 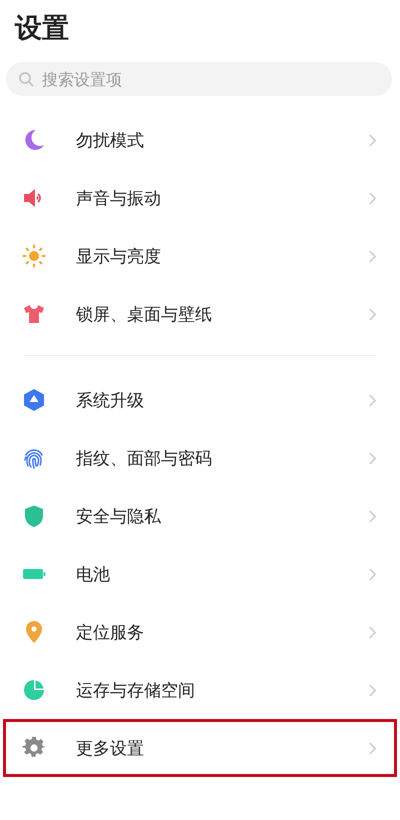 What do you see at coordinates (200, 574) in the screenshot?
I see `settings-item: 电池` at bounding box center [200, 574].